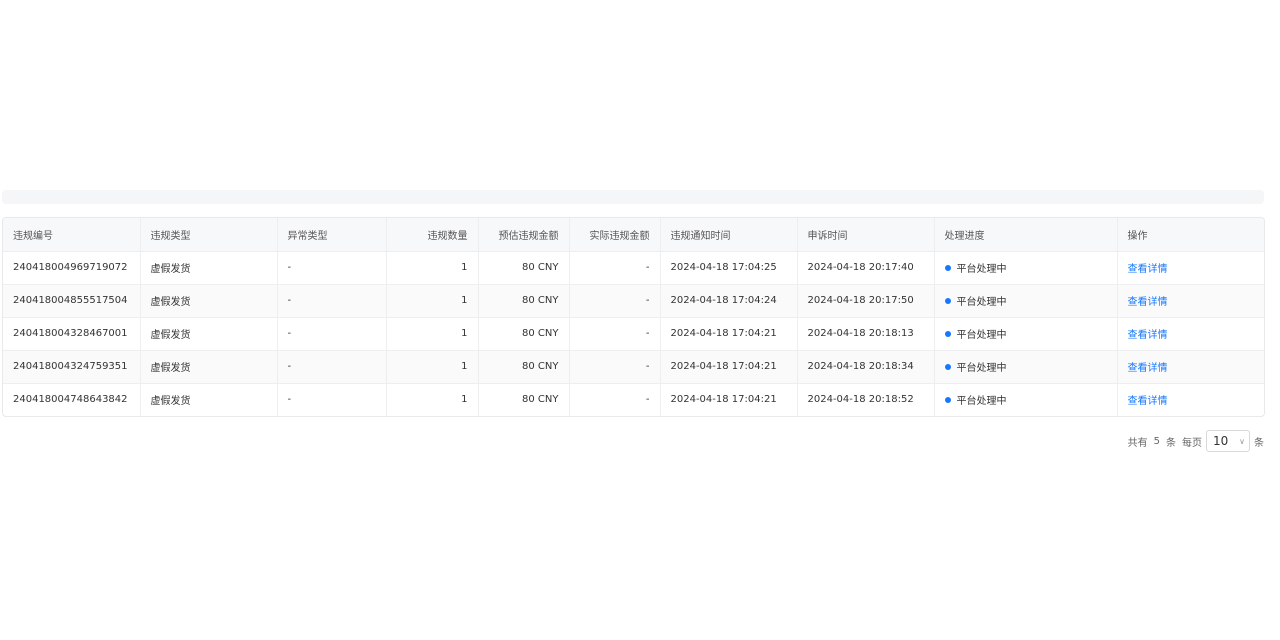  I want to click on notice-time-cell: 2024-04-18 17:04:24, so click(729, 300).